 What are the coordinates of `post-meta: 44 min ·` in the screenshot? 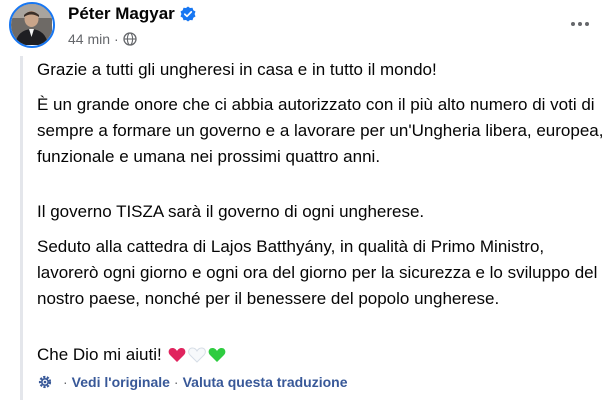 It's located at (102, 39).